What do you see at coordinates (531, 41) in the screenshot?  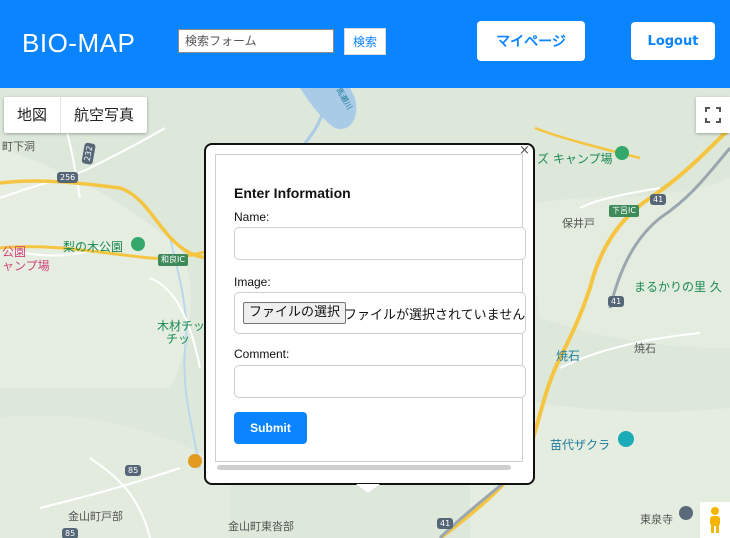 I see `mypage-button: マイページ` at bounding box center [531, 41].